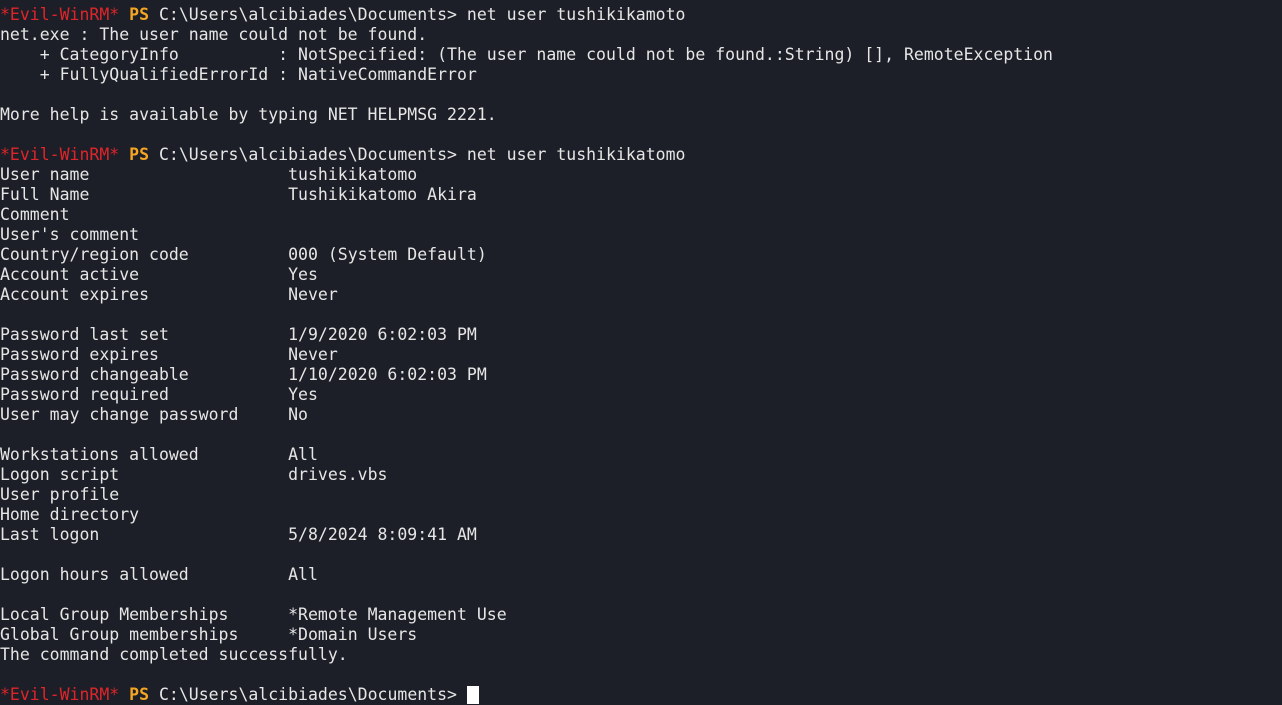  Describe the element at coordinates (641, 515) in the screenshot. I see `user-info-row: Home directory` at that location.